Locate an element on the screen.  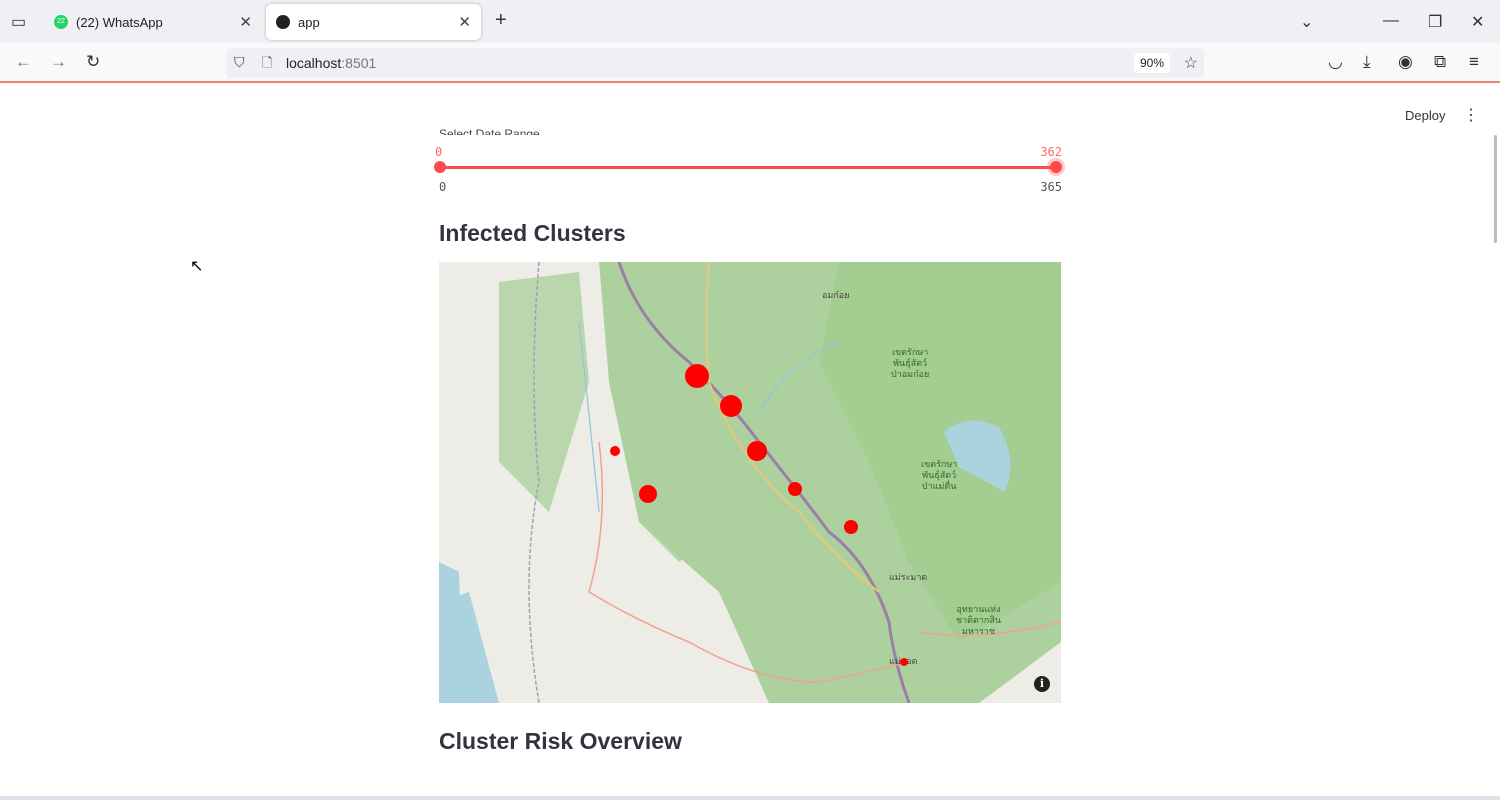
scrollbar is located at coordinates (1495, 189).